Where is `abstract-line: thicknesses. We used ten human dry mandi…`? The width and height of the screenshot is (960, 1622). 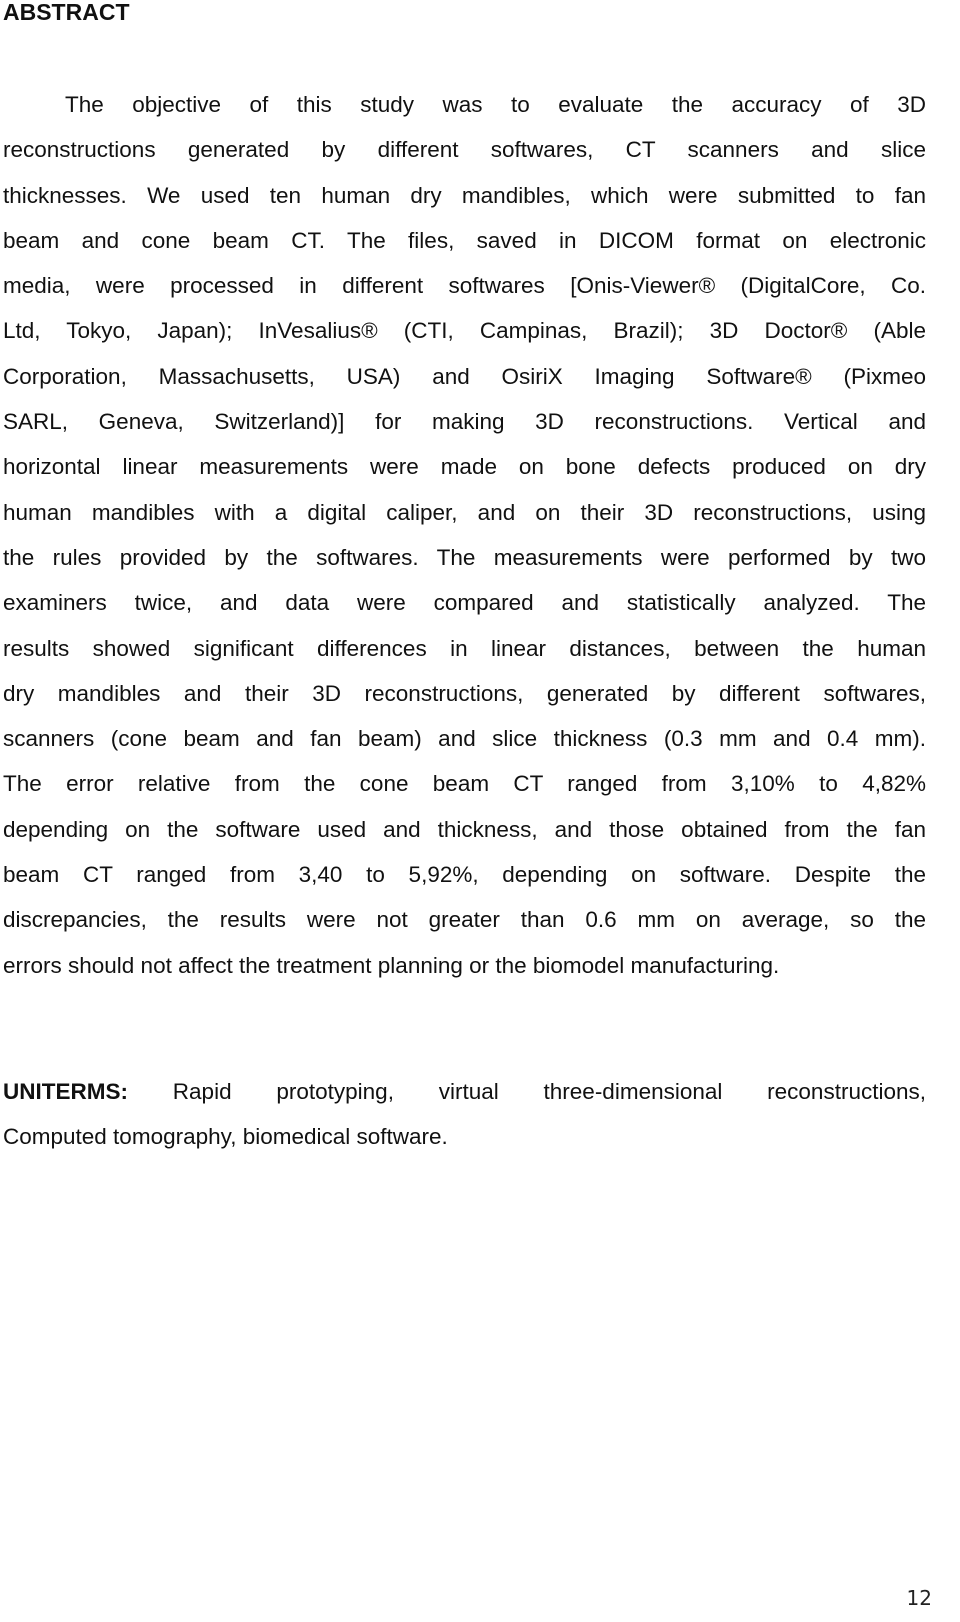 abstract-line: thicknesses. We used ten human dry mandi… is located at coordinates (464, 195).